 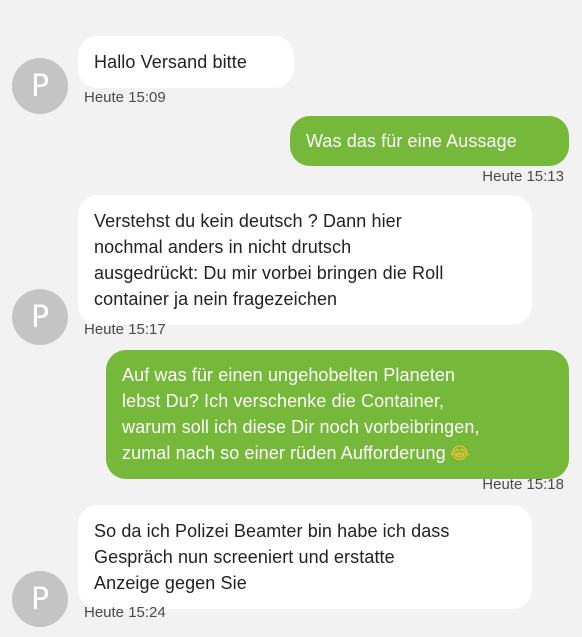 I want to click on message-bubble-incoming: Hallo Versand bitte, so click(x=186, y=62).